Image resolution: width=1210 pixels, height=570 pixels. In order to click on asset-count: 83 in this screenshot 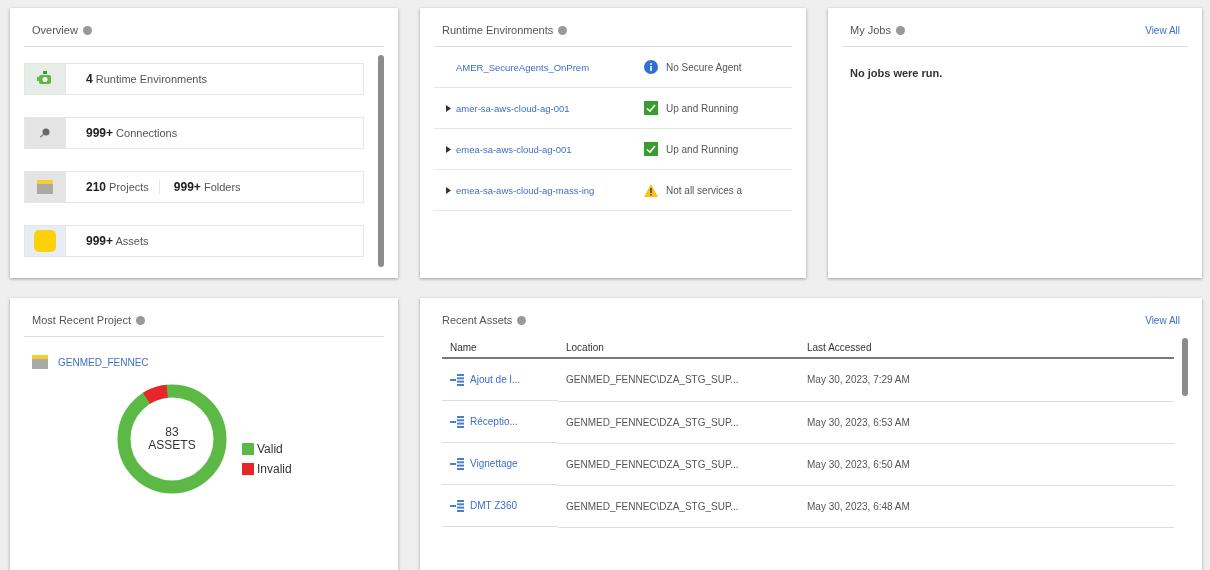, I will do `click(172, 432)`.